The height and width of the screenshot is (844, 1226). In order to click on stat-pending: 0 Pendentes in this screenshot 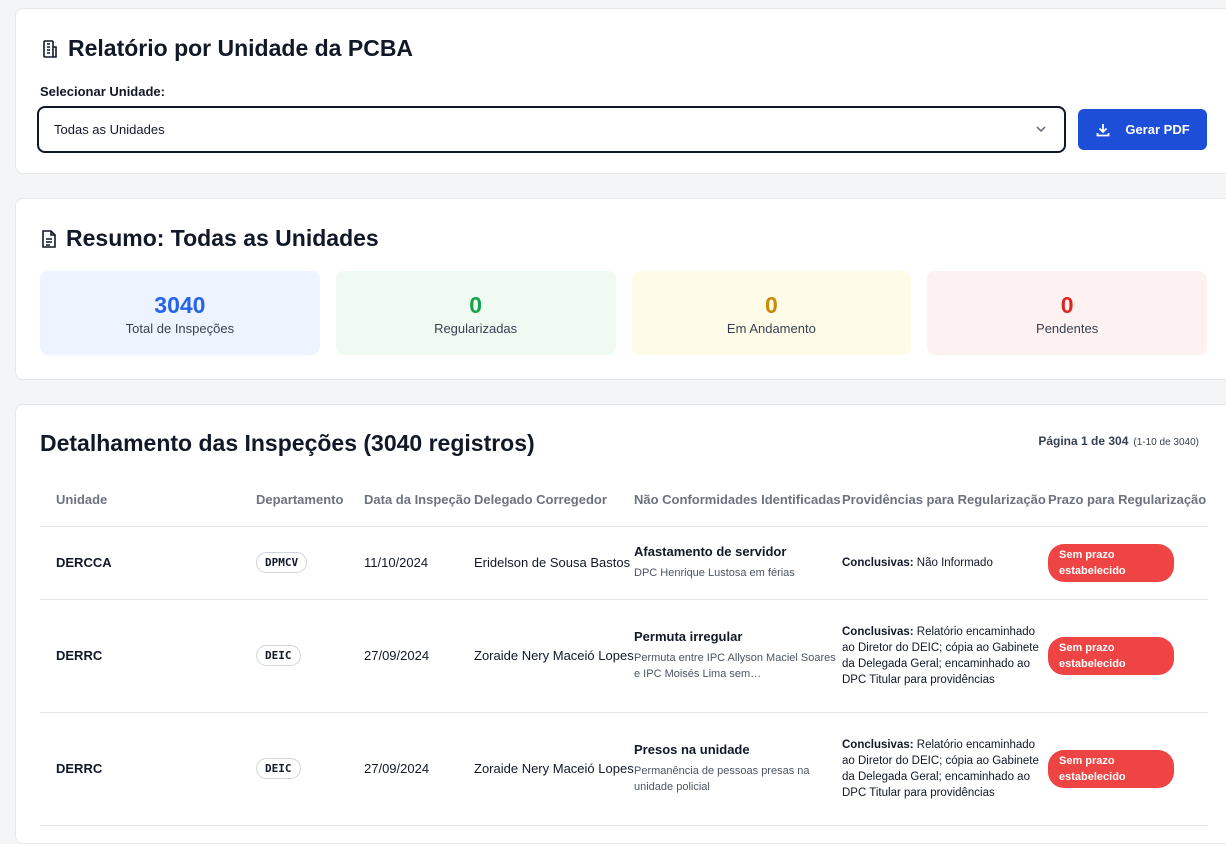, I will do `click(1067, 313)`.